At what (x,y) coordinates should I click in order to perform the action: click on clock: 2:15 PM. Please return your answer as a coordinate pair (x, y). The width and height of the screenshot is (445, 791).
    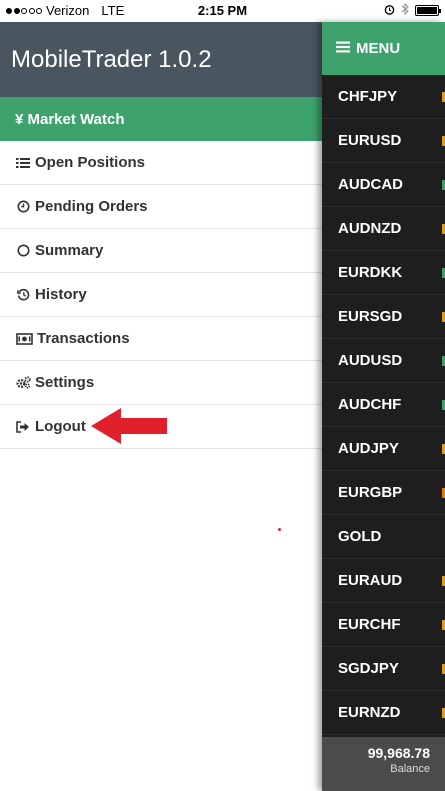
    Looking at the image, I should click on (222, 10).